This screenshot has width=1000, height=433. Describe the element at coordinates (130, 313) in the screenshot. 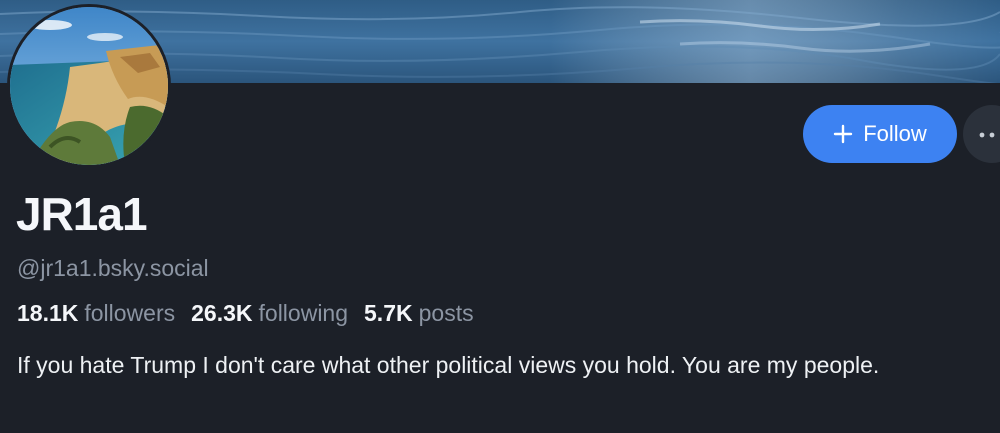

I see `followers-label: followers` at that location.